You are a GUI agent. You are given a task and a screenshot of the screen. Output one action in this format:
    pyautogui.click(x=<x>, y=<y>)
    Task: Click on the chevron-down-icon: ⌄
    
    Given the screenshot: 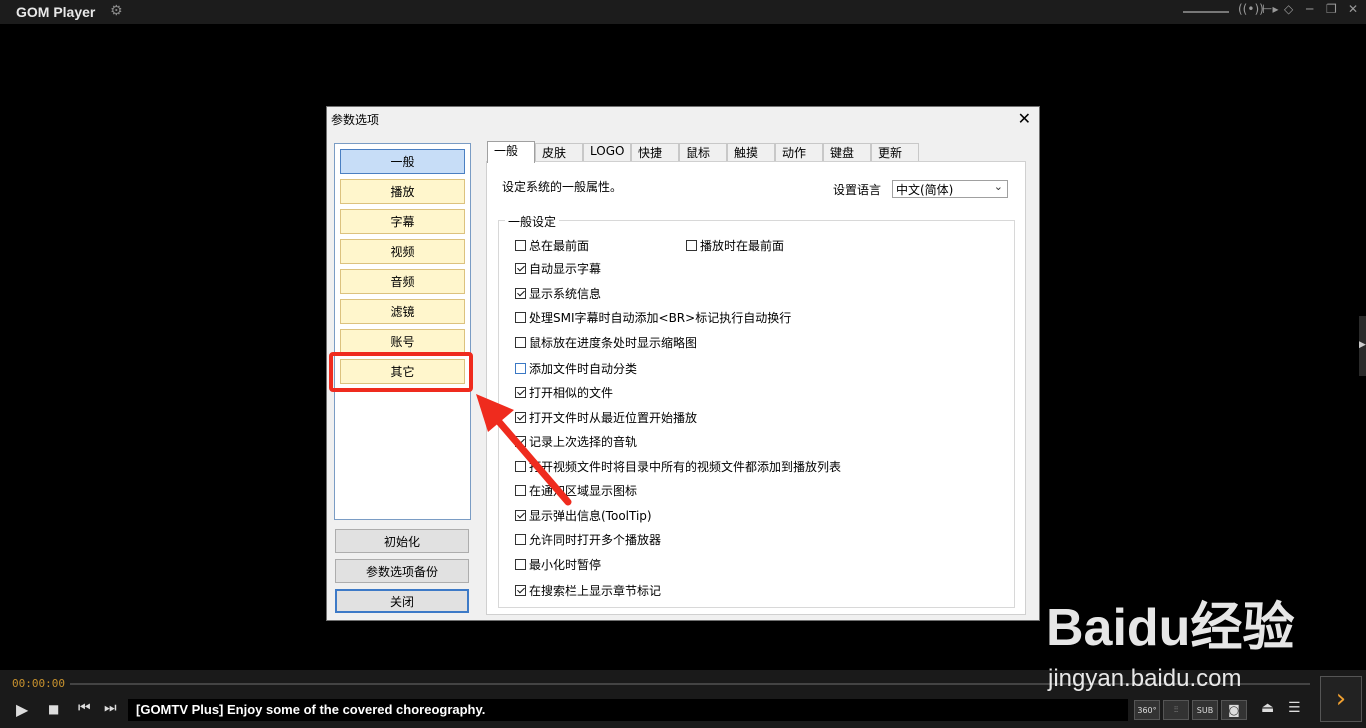 What is the action you would take?
    pyautogui.click(x=998, y=186)
    